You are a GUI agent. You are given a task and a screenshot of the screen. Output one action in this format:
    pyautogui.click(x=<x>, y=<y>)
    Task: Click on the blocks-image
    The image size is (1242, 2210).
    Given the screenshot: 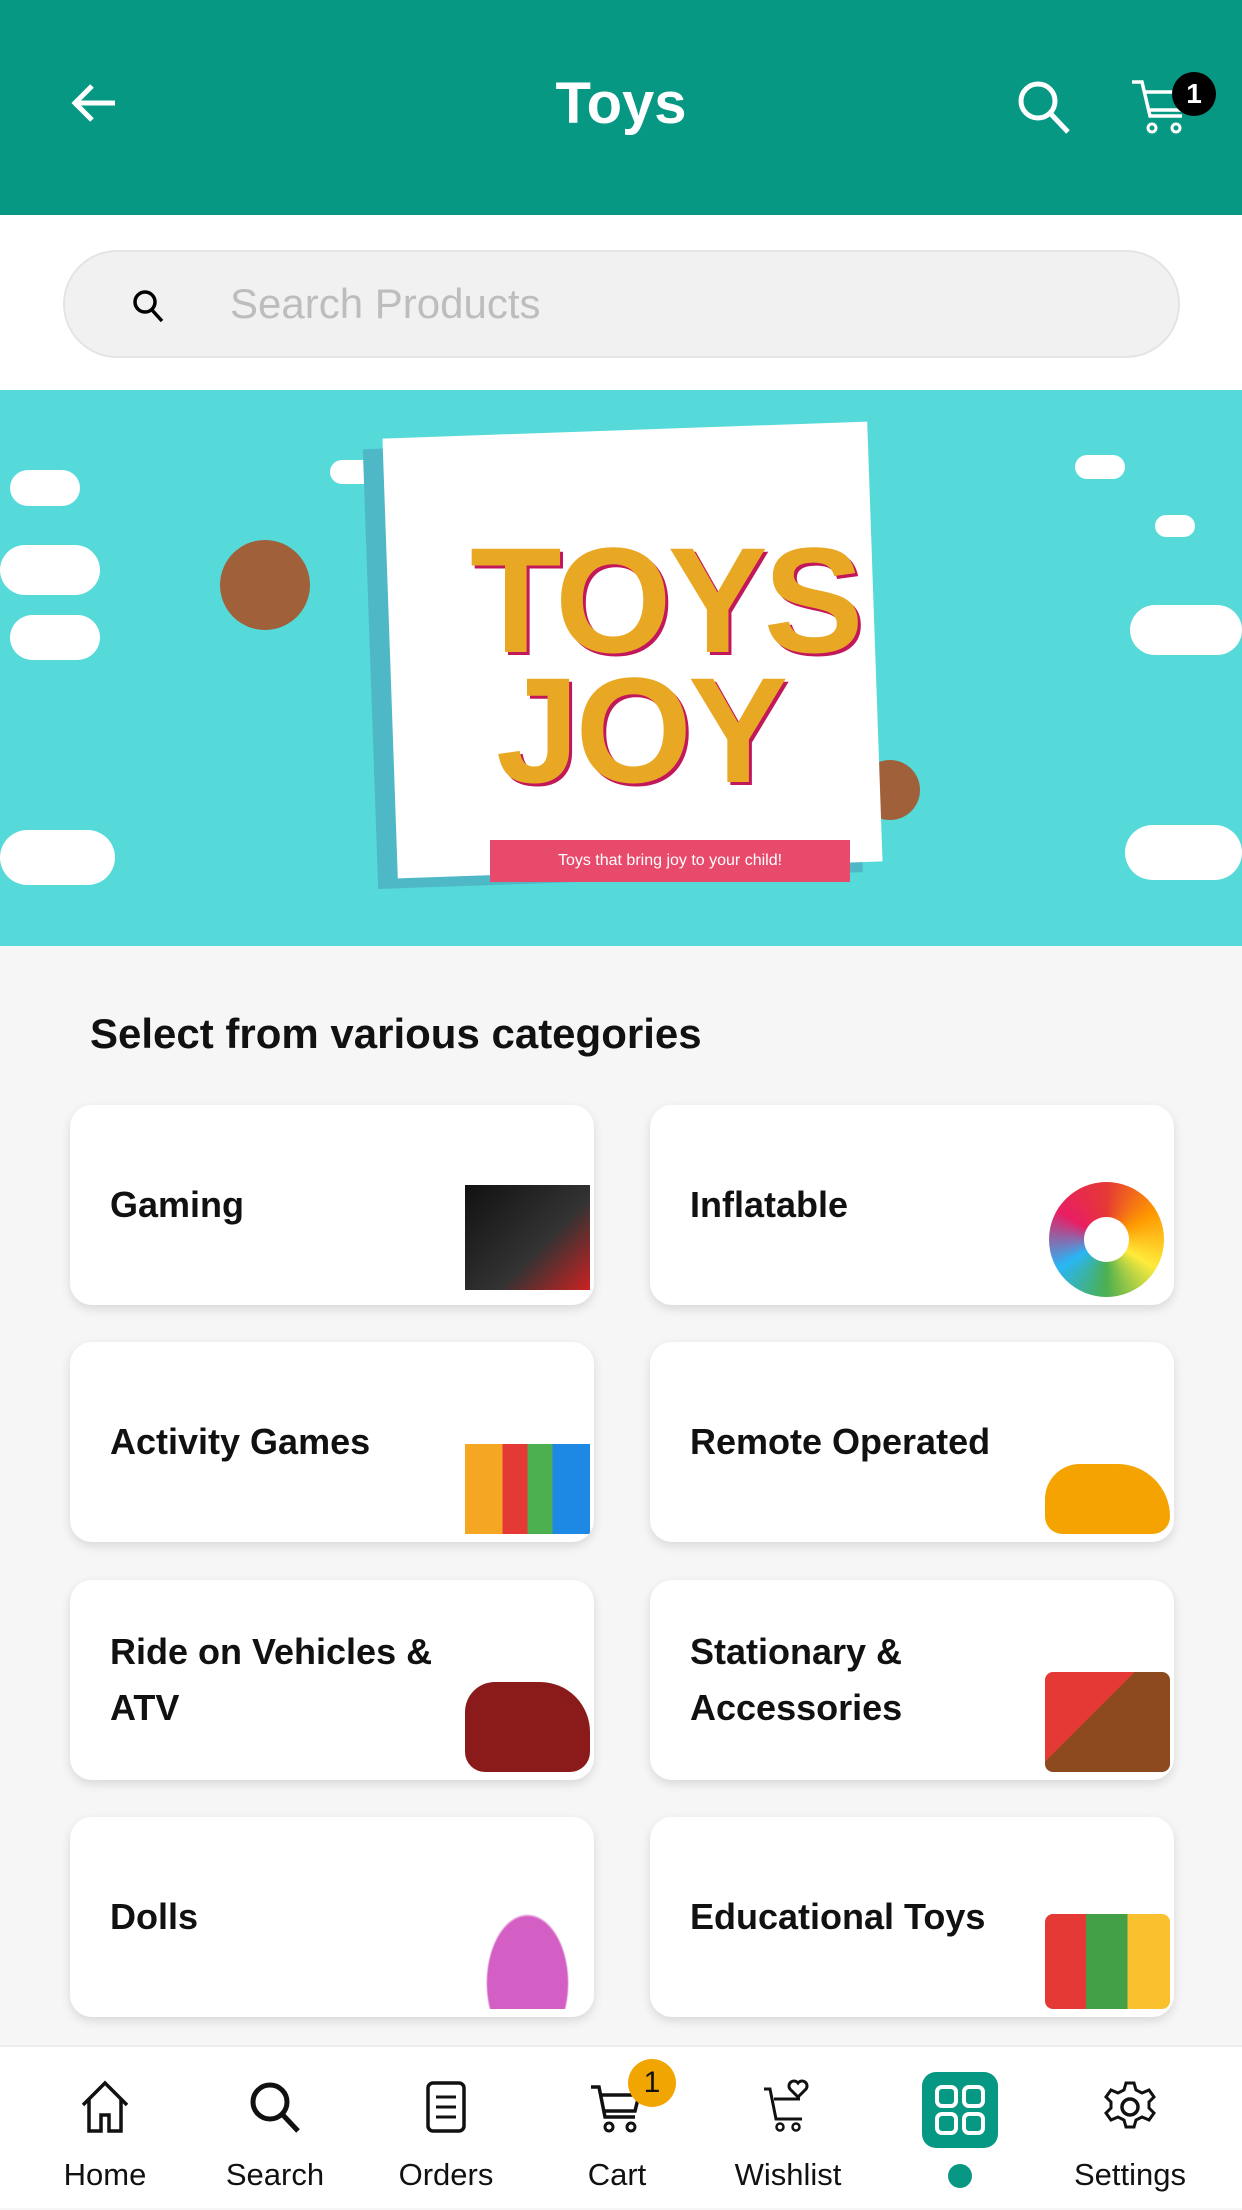 What is the action you would take?
    pyautogui.click(x=1107, y=1961)
    